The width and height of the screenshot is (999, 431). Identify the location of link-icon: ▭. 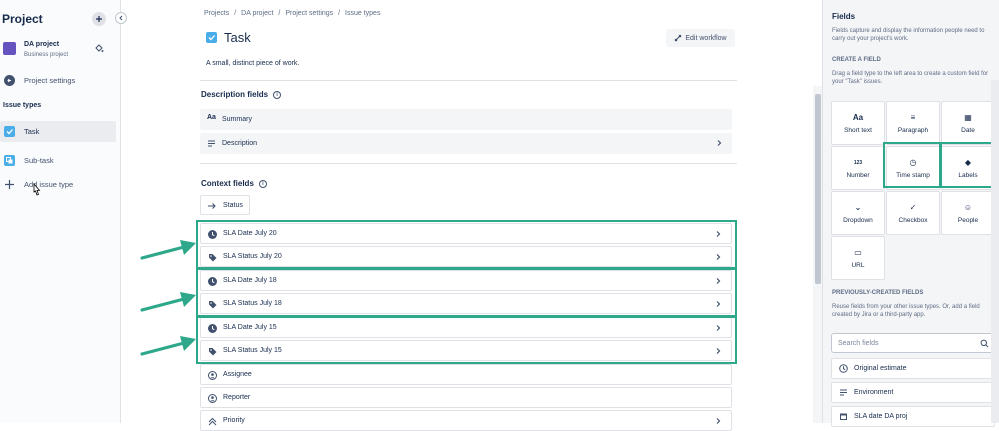
(858, 252).